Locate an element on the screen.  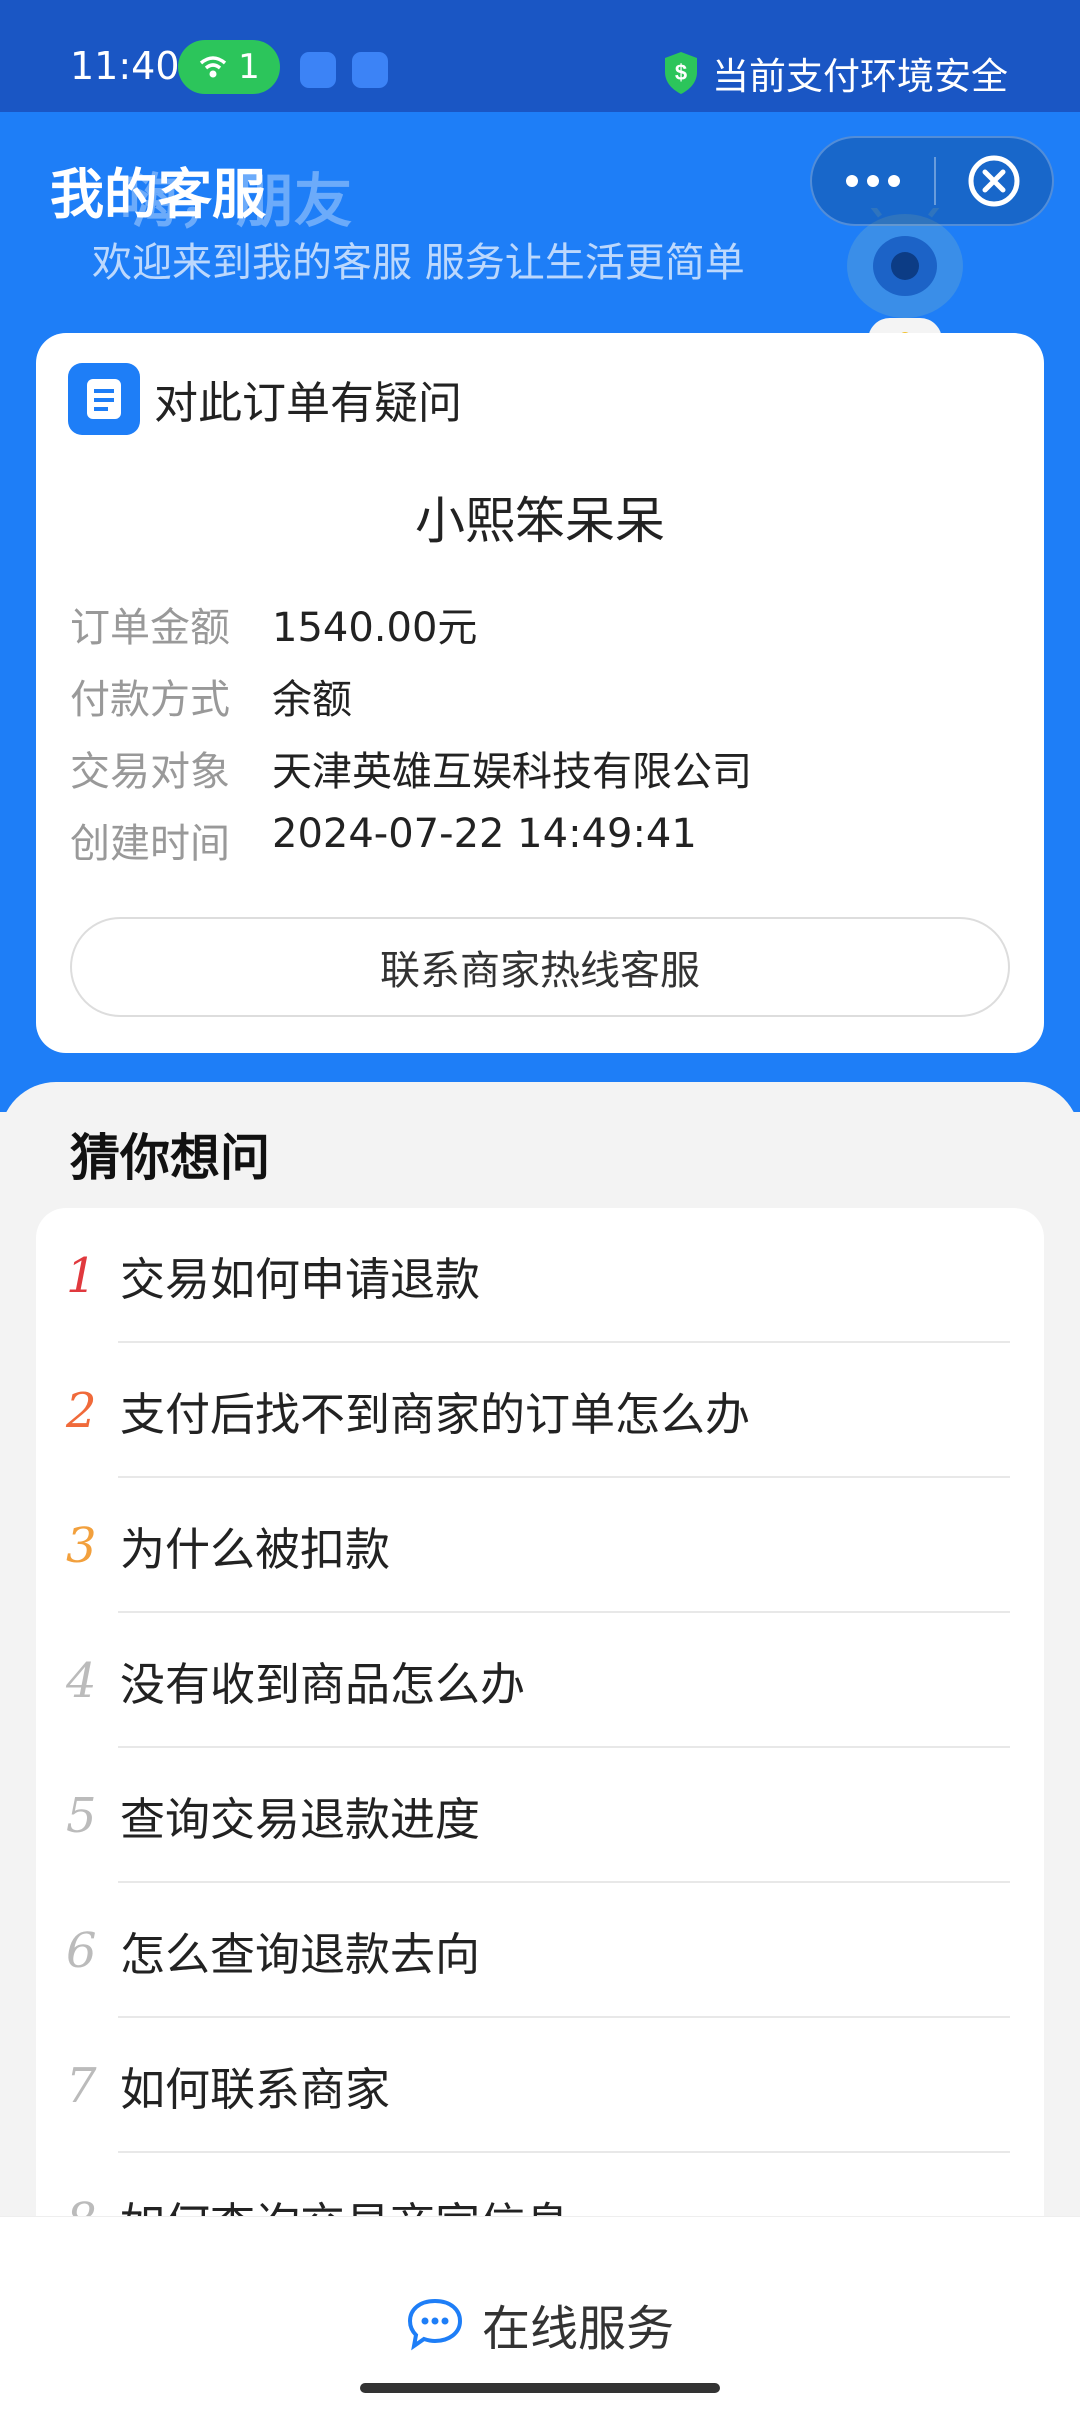
status-bar: 11:40 1 $ 当前支付环境安全 is located at coordinates (540, 56).